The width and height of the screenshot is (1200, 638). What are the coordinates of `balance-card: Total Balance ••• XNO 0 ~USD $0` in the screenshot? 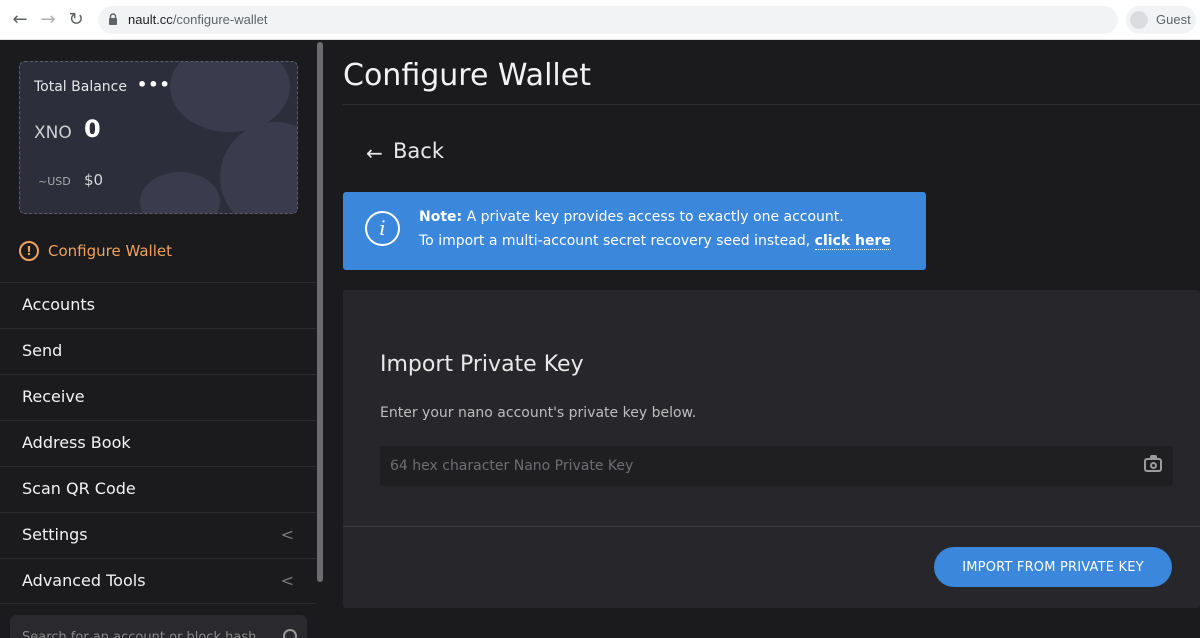 It's located at (158, 137).